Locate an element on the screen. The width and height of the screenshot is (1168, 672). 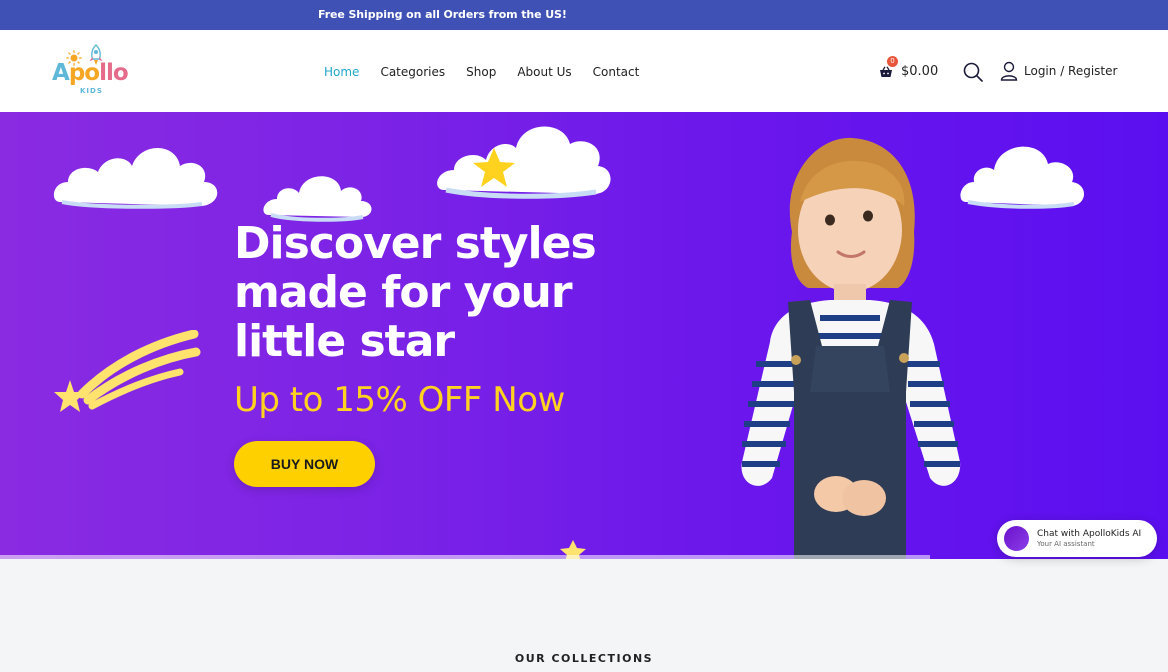
headline-line: made for your is located at coordinates (403, 292).